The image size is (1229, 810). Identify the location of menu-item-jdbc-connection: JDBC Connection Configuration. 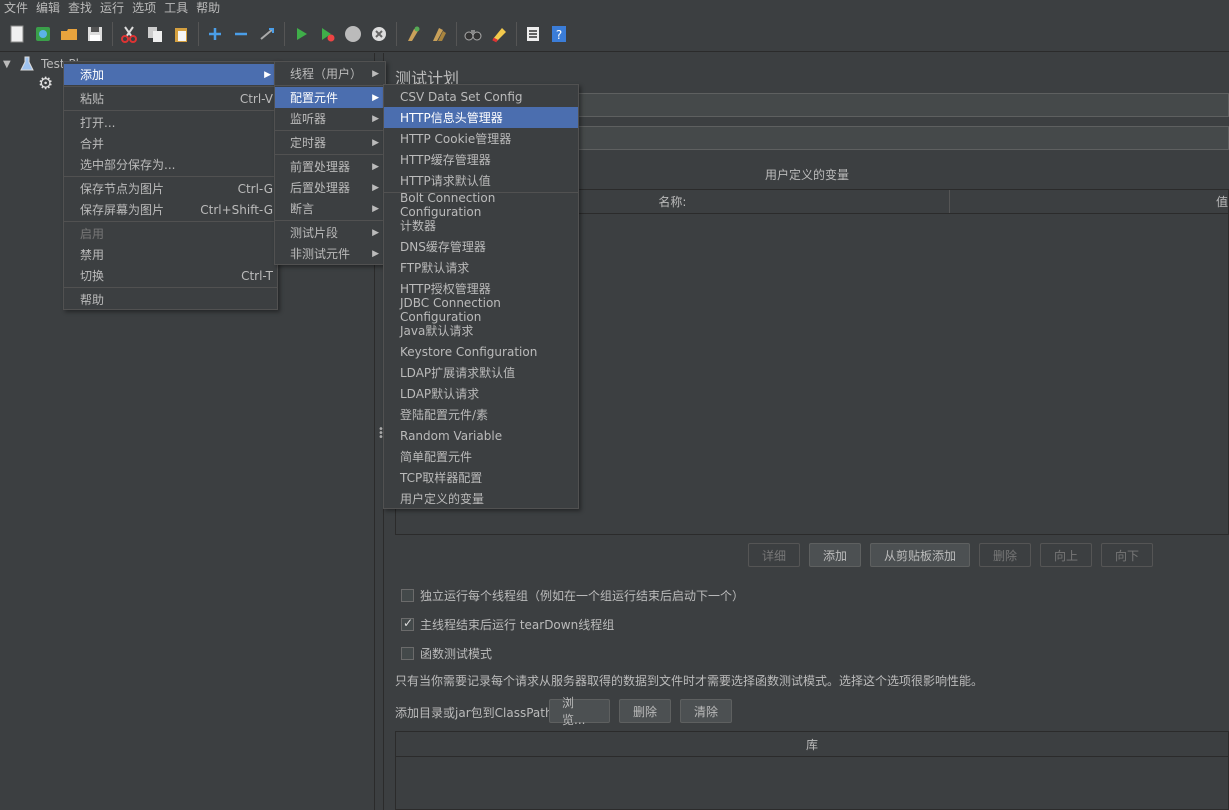
(481, 310).